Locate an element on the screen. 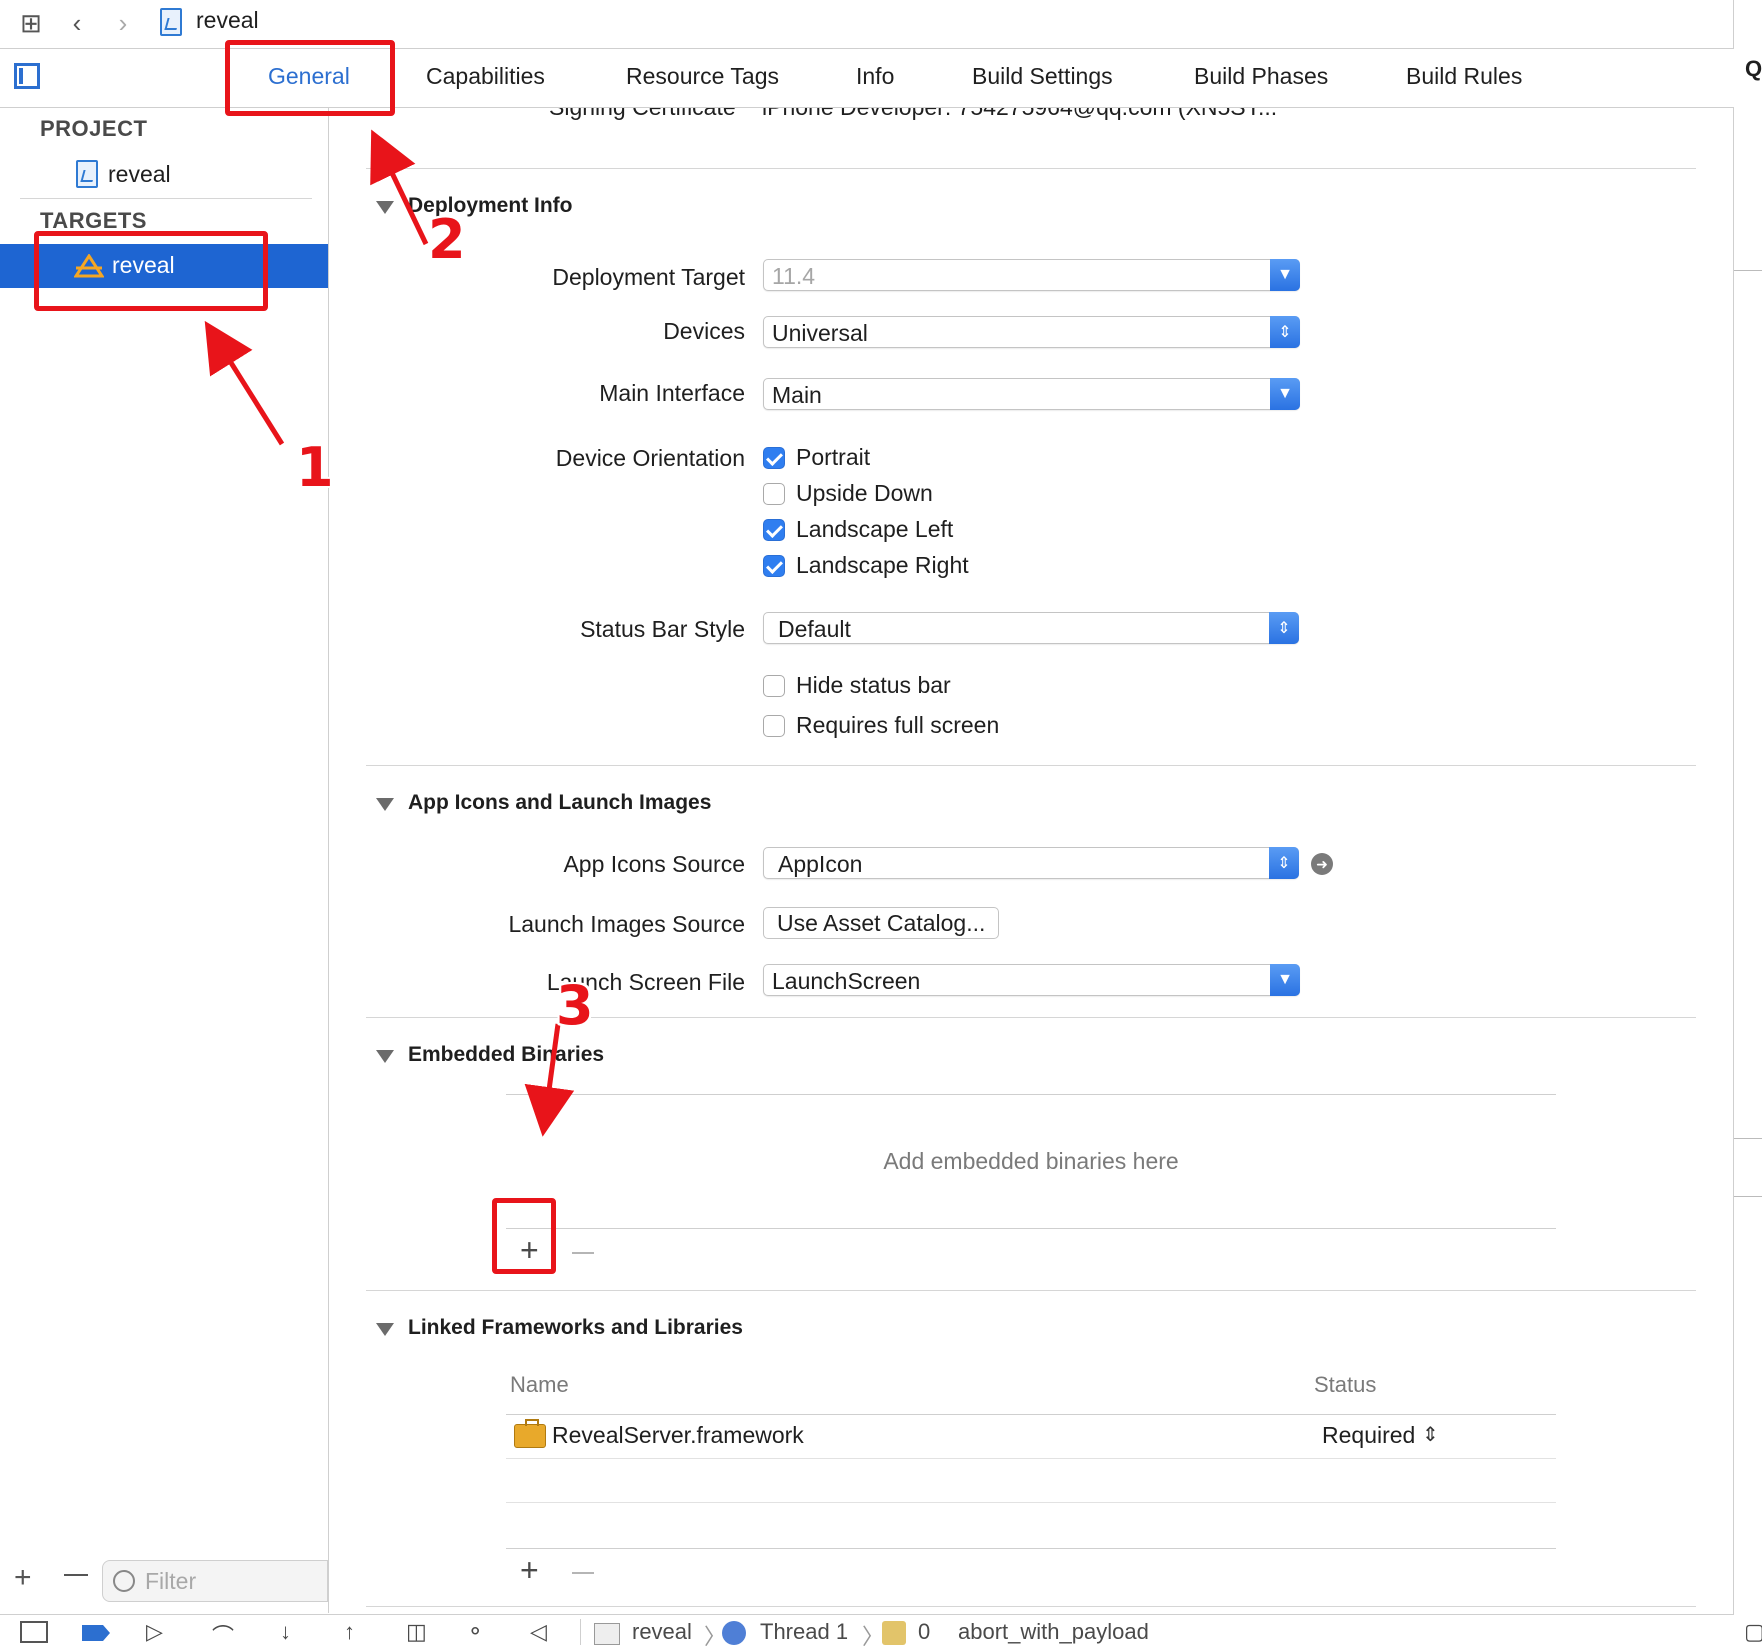 The height and width of the screenshot is (1651, 1762). annotation-number-1: 1 is located at coordinates (315, 467).